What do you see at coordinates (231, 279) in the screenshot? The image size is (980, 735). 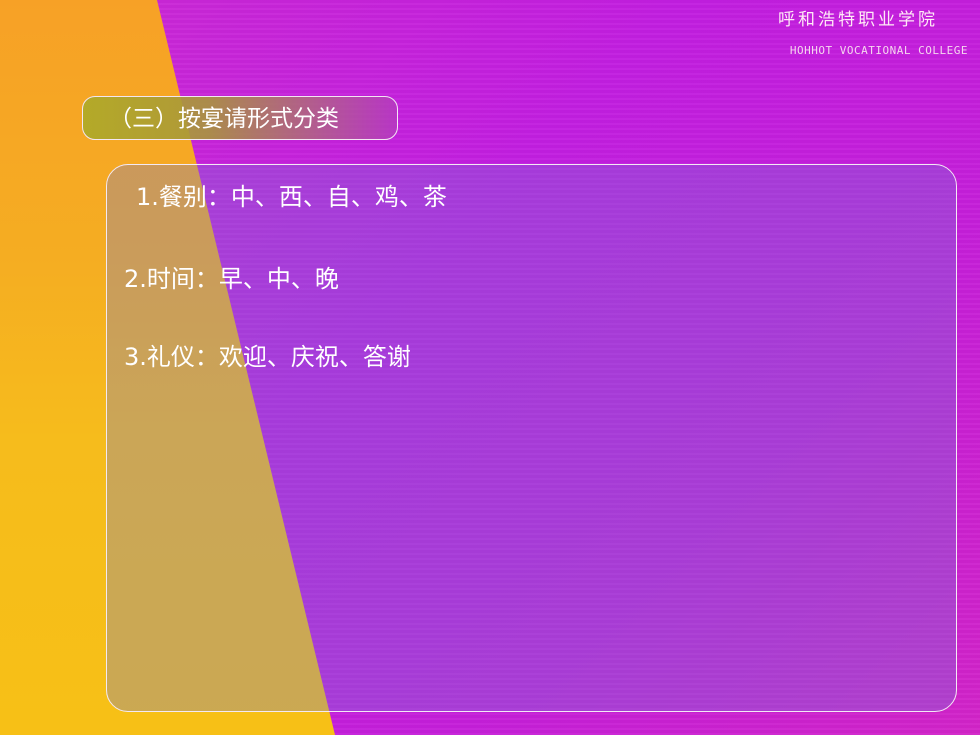 I see `list-item: 2.时间：早、中、晚` at bounding box center [231, 279].